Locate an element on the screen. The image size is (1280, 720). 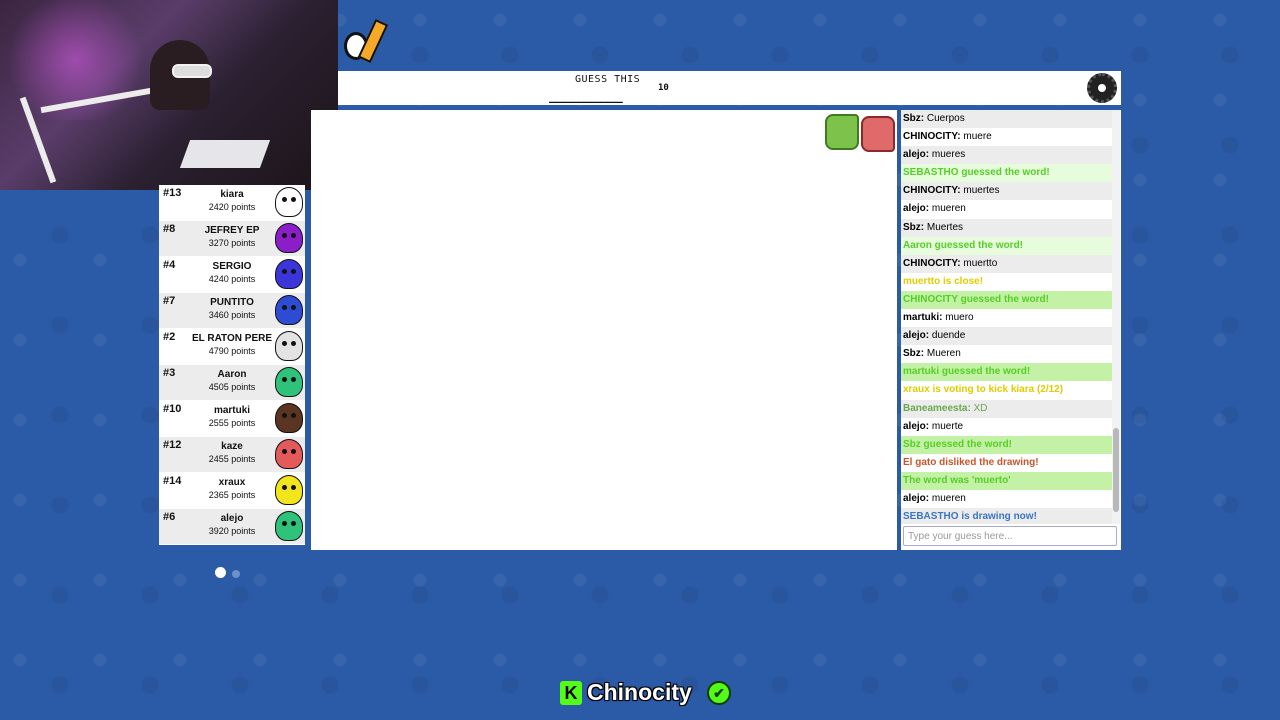
thumbs-up-icon is located at coordinates (842, 132).